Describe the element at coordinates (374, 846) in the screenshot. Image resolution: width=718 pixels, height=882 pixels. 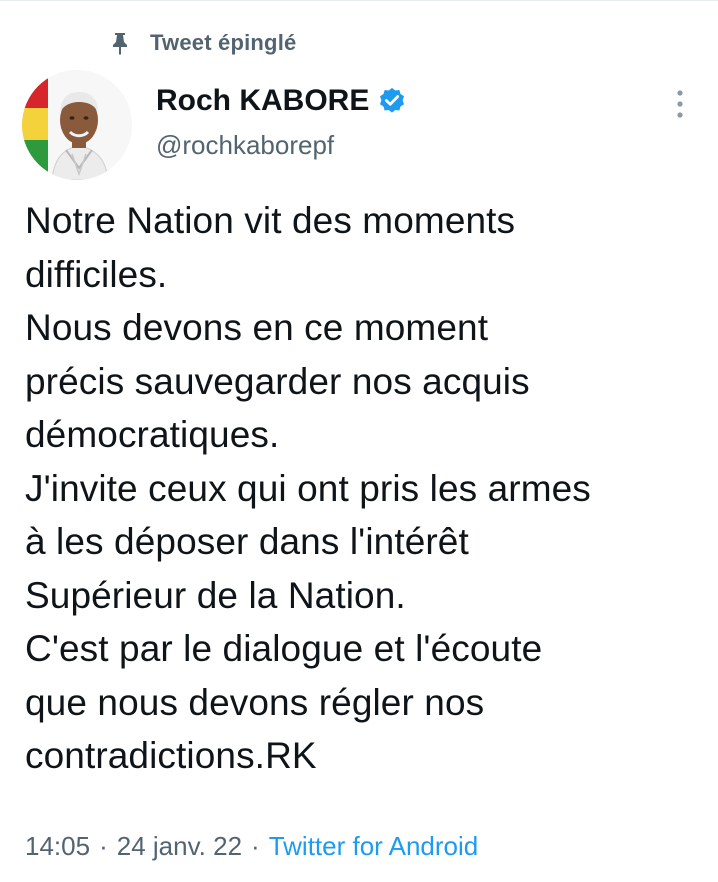
I see `tweet-source-link: Twitter for Android` at that location.